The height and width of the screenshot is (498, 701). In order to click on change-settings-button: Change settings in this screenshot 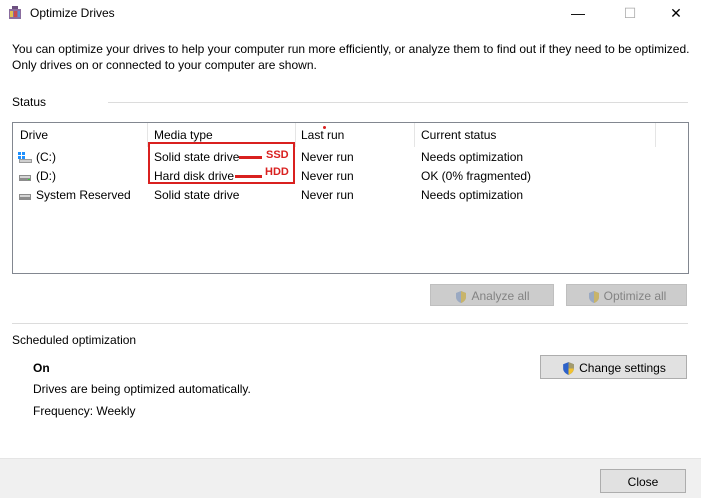, I will do `click(613, 367)`.